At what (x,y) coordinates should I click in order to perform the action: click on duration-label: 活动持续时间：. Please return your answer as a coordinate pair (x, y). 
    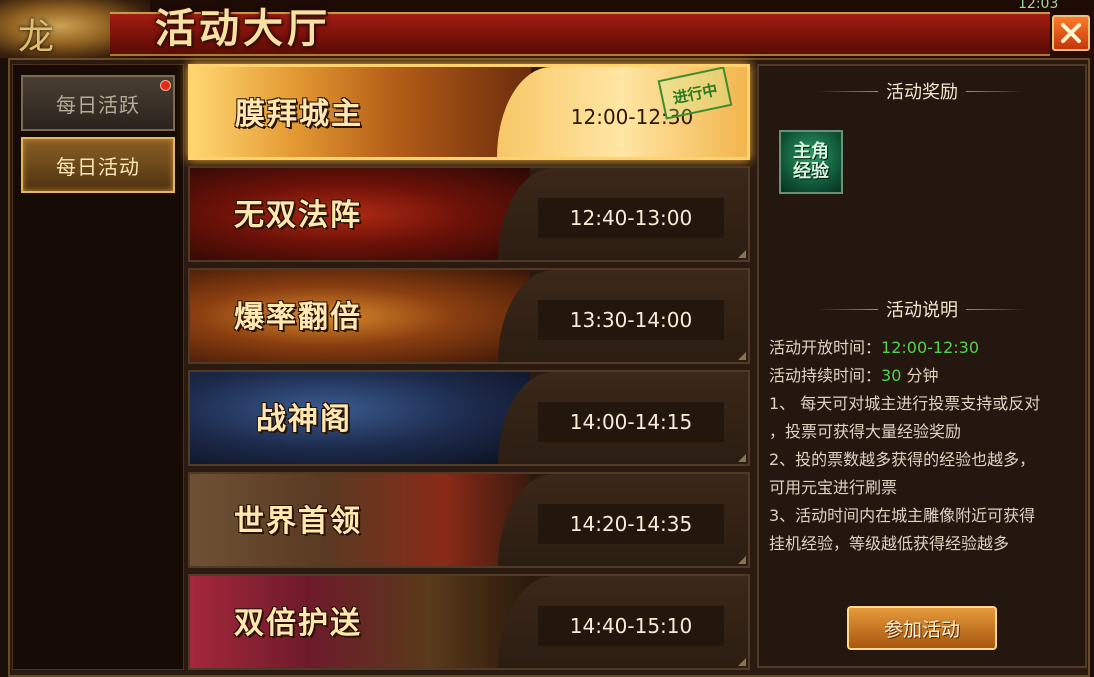
    Looking at the image, I should click on (825, 375).